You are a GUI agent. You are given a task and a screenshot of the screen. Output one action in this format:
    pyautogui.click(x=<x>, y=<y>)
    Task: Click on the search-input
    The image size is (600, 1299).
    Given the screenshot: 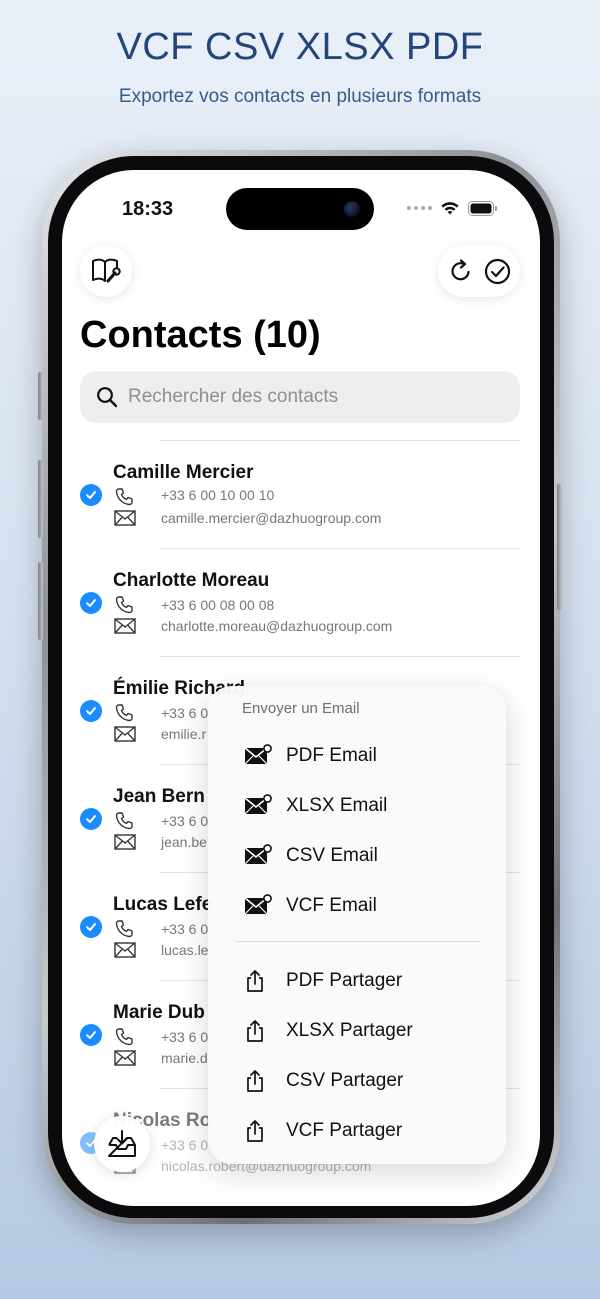 What is the action you would take?
    pyautogui.click(x=308, y=397)
    